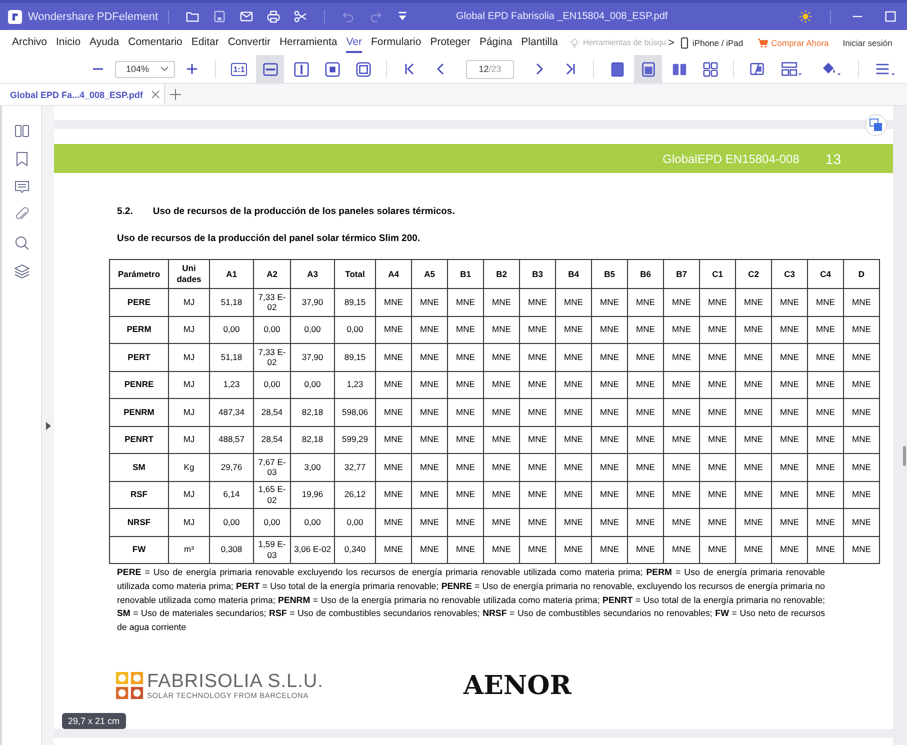 This screenshot has width=907, height=745. I want to click on fullscreen-icon, so click(363, 69).